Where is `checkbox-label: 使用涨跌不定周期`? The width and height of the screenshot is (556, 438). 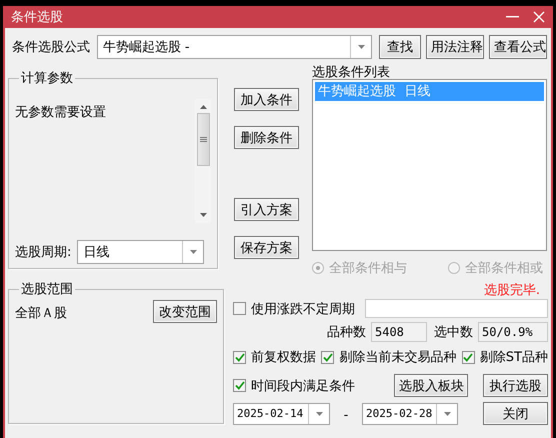
checkbox-label: 使用涨跌不定周期 is located at coordinates (303, 309).